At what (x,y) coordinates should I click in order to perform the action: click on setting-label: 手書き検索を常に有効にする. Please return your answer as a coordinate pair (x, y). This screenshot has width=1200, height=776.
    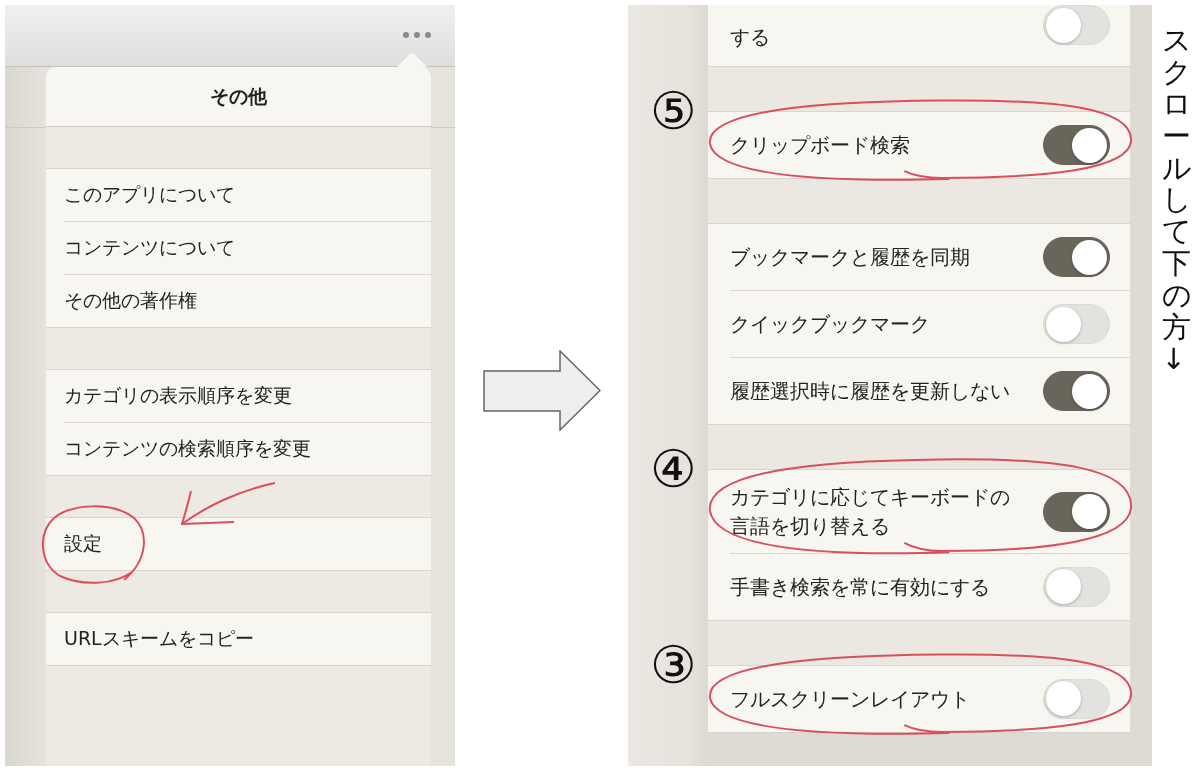
    Looking at the image, I should click on (860, 587).